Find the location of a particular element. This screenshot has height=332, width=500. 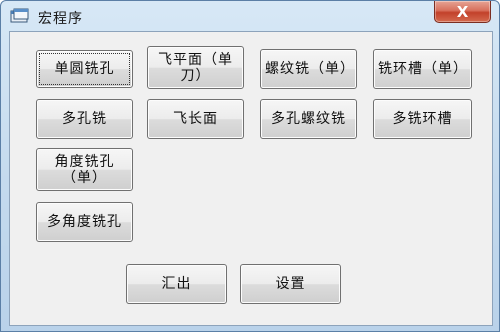

button-label: 多铣环槽 is located at coordinates (422, 119).